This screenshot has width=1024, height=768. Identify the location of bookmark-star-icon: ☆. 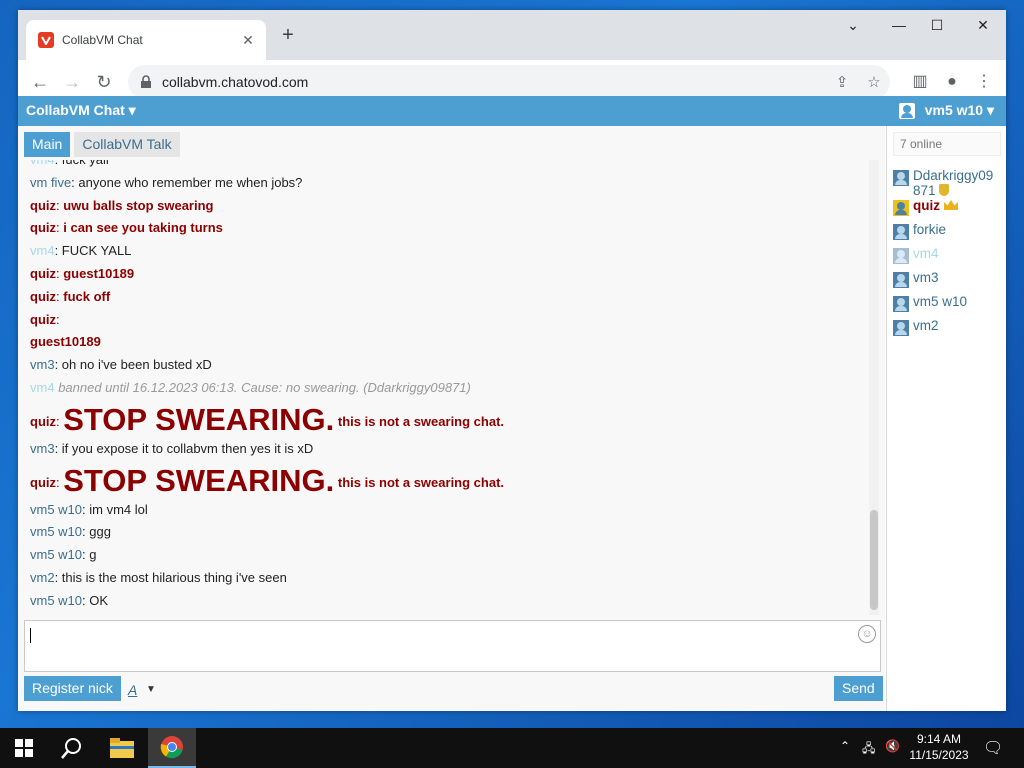
(874, 82).